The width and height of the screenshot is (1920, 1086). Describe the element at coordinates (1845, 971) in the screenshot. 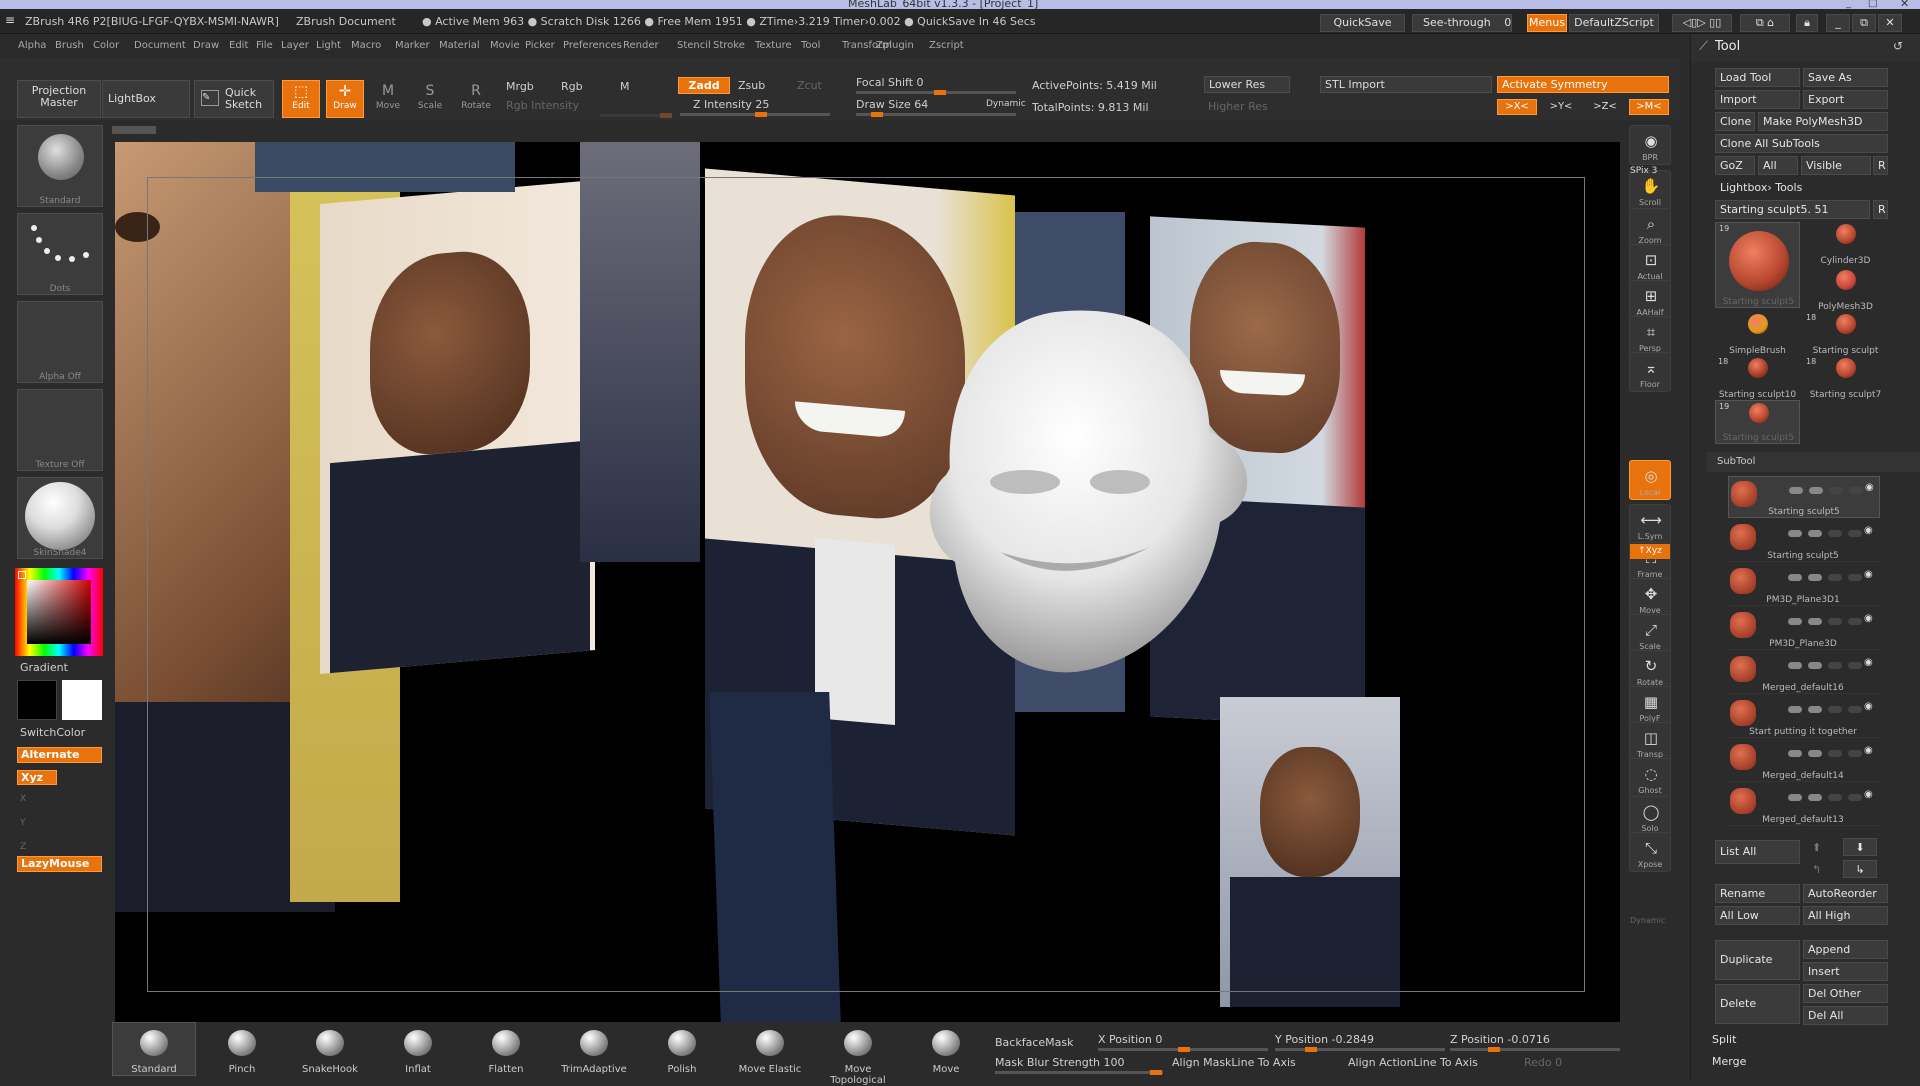

I see `insert-button: Insert` at that location.